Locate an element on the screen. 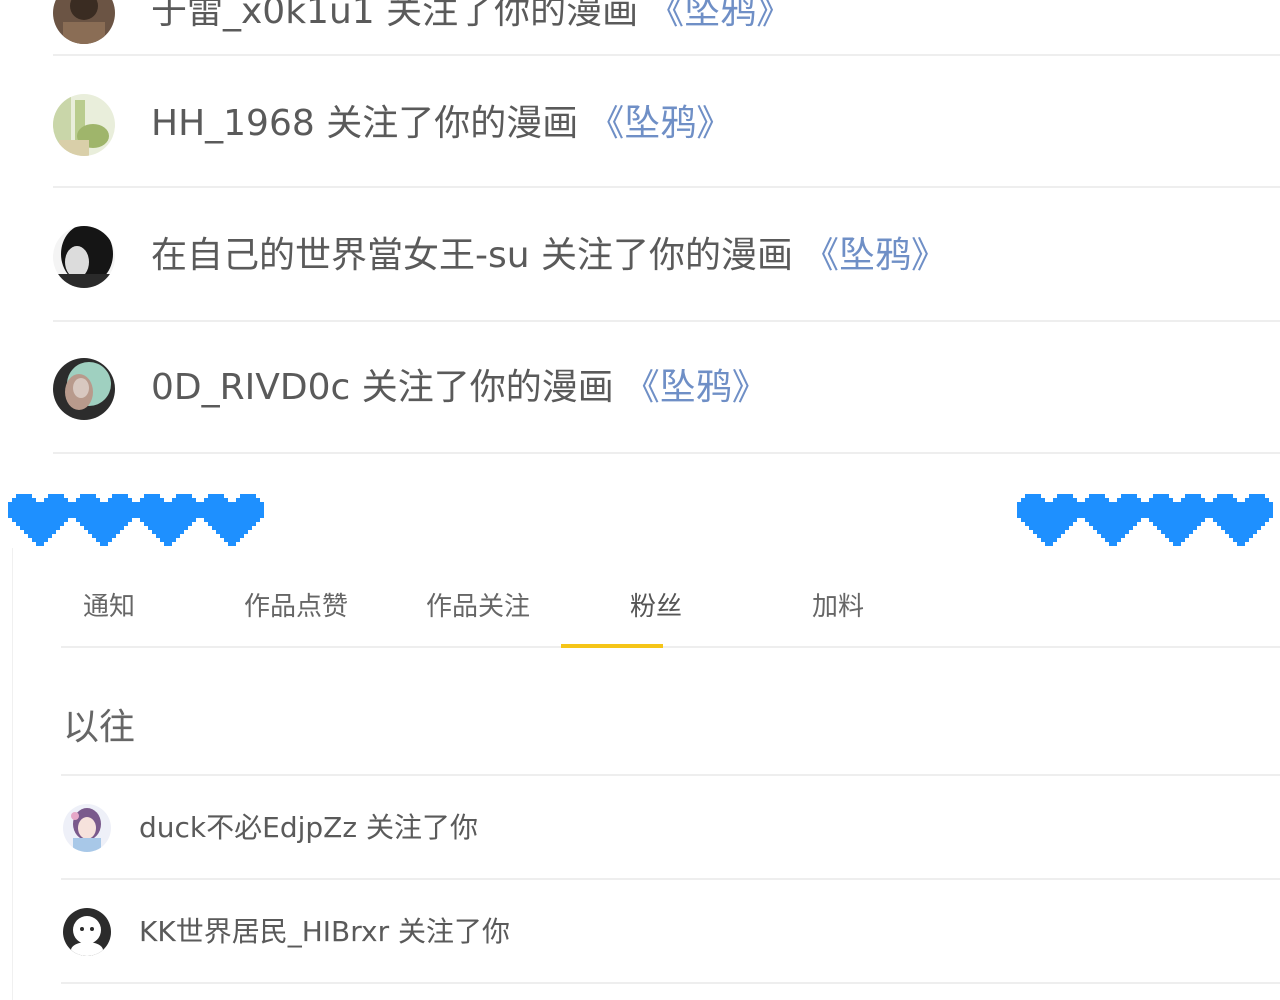  list-item: HH_1968 关注了你的漫画 《坠鸦》 is located at coordinates (666, 122).